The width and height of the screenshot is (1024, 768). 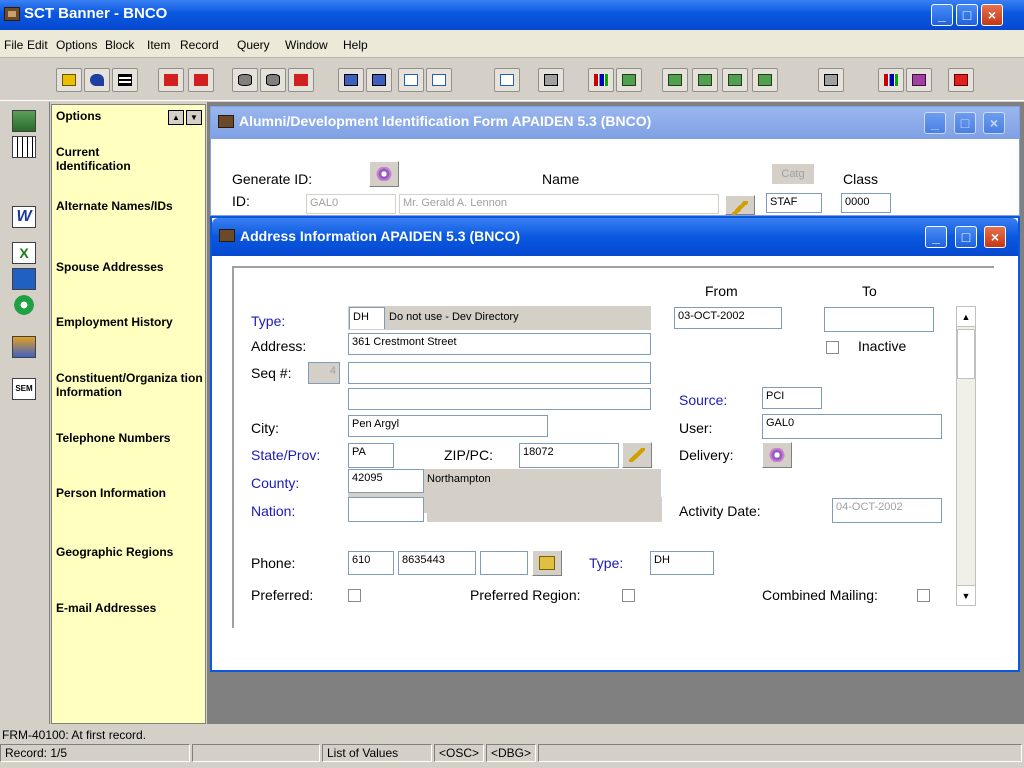 What do you see at coordinates (171, 80) in the screenshot?
I see `insert-record-button` at bounding box center [171, 80].